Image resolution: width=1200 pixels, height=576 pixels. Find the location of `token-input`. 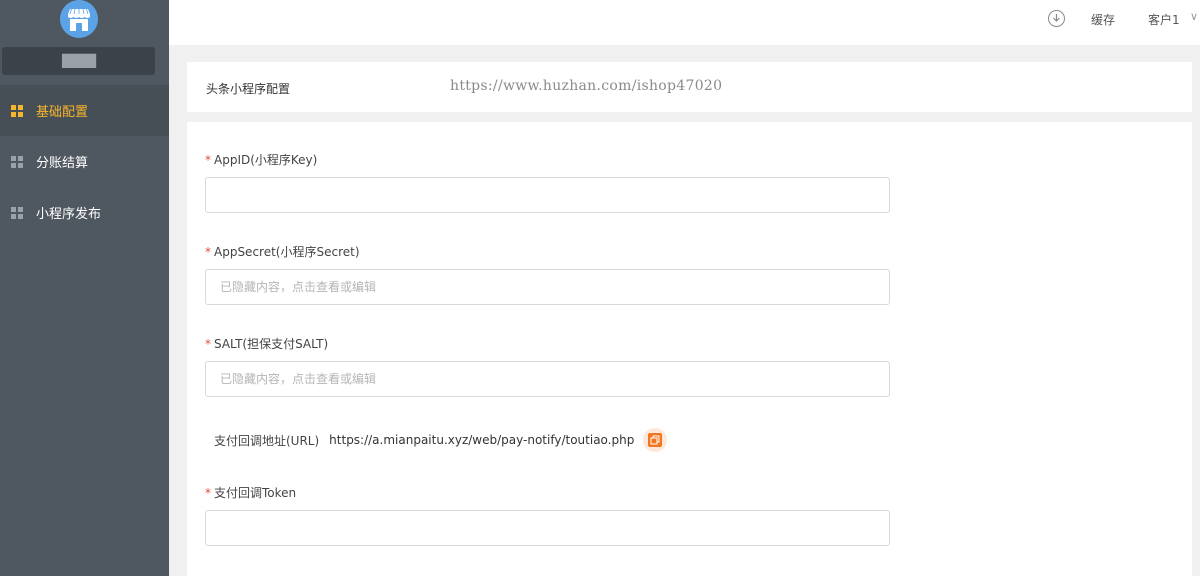

token-input is located at coordinates (547, 528).